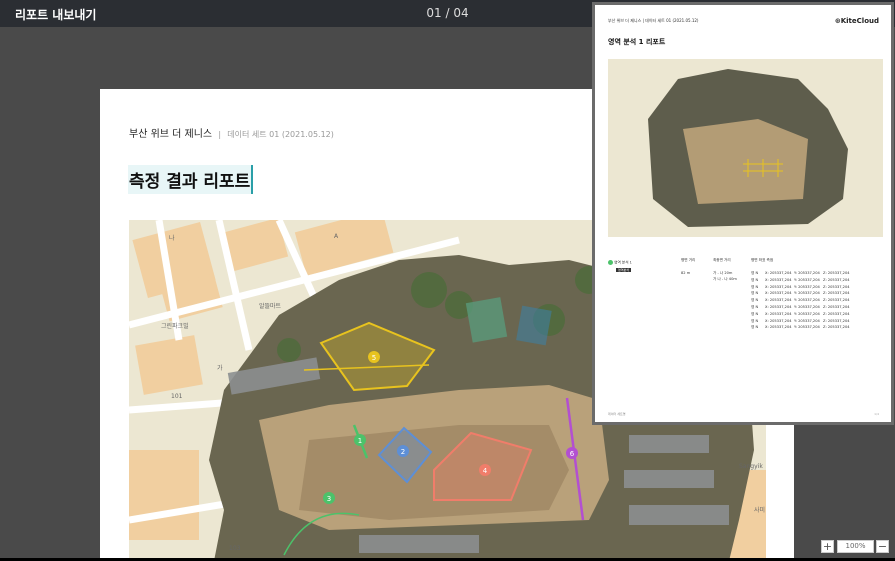  I want to click on map-label-mart: 알뜰마트, so click(270, 306).